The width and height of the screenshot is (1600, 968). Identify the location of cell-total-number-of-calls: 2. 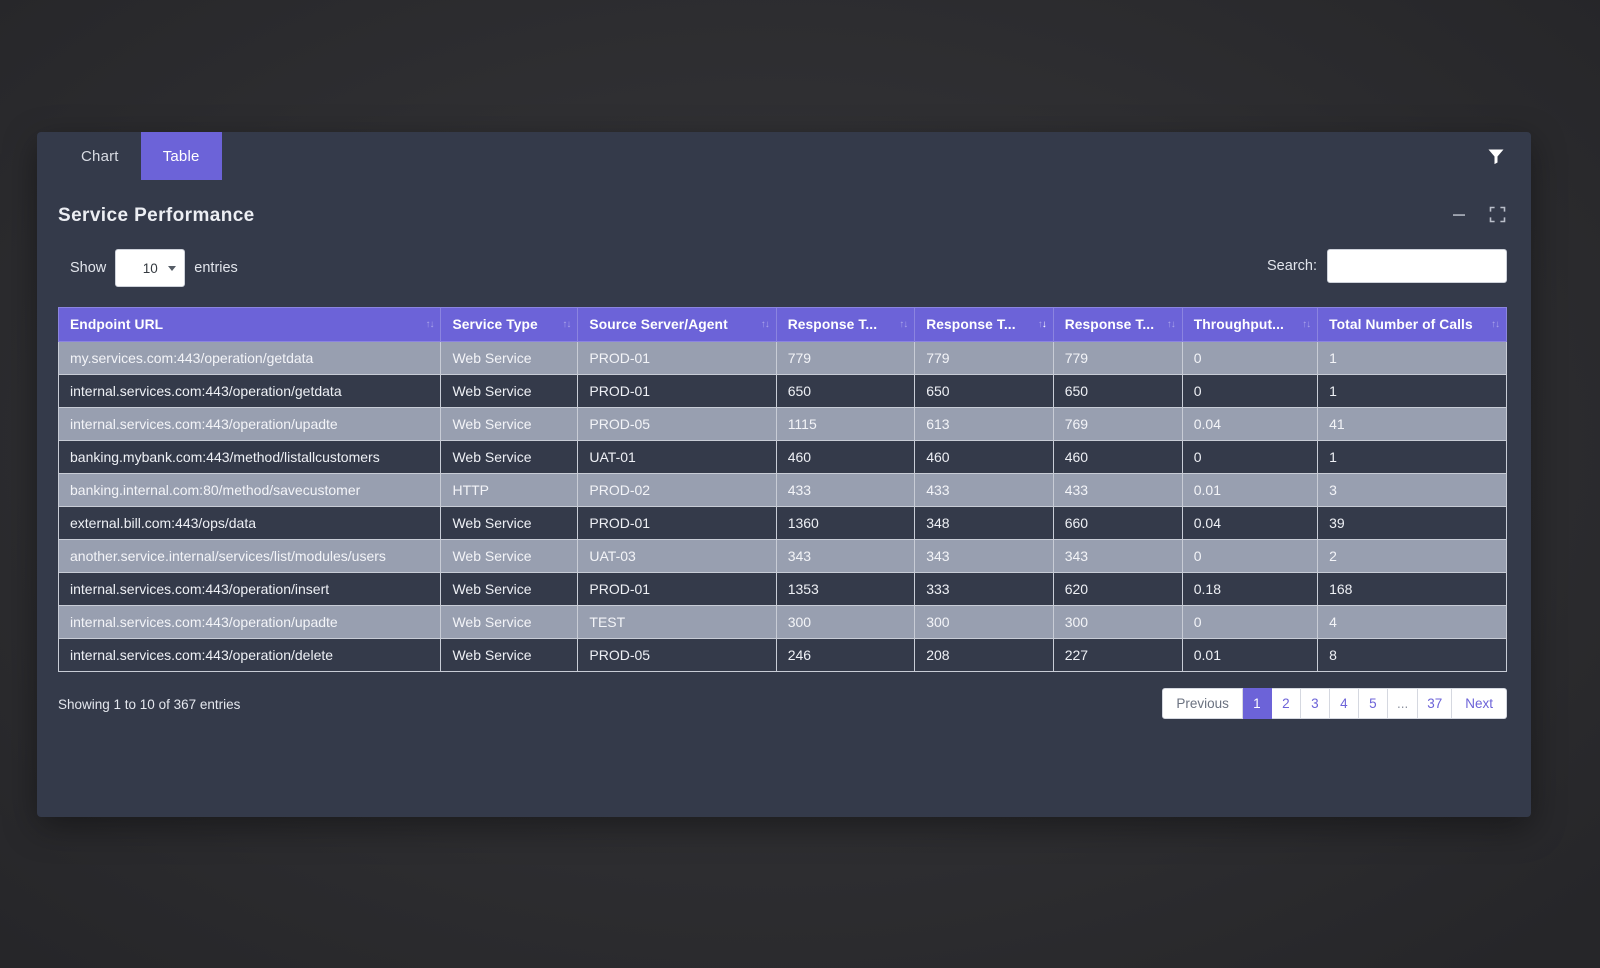
(1412, 556).